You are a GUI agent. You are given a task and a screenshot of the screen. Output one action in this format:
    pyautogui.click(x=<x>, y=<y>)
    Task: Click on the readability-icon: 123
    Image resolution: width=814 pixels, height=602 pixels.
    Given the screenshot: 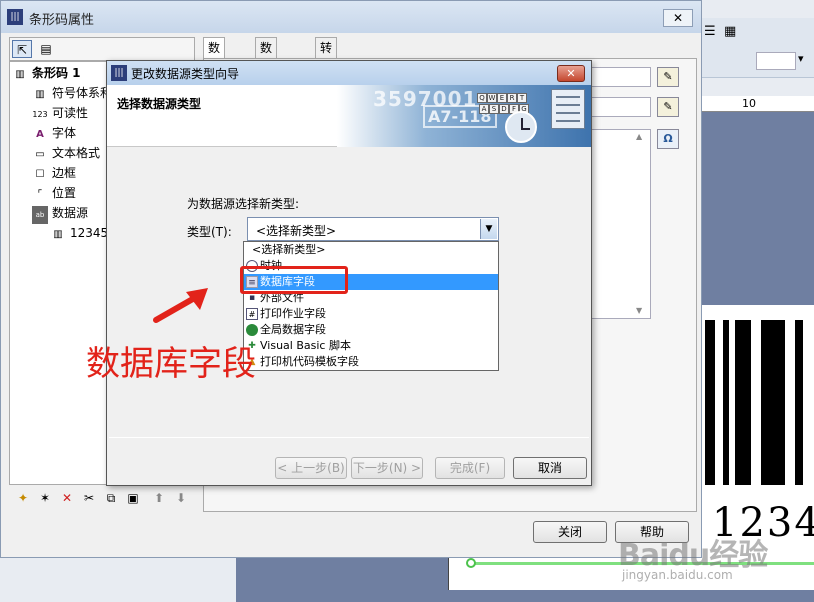 What is the action you would take?
    pyautogui.click(x=40, y=114)
    